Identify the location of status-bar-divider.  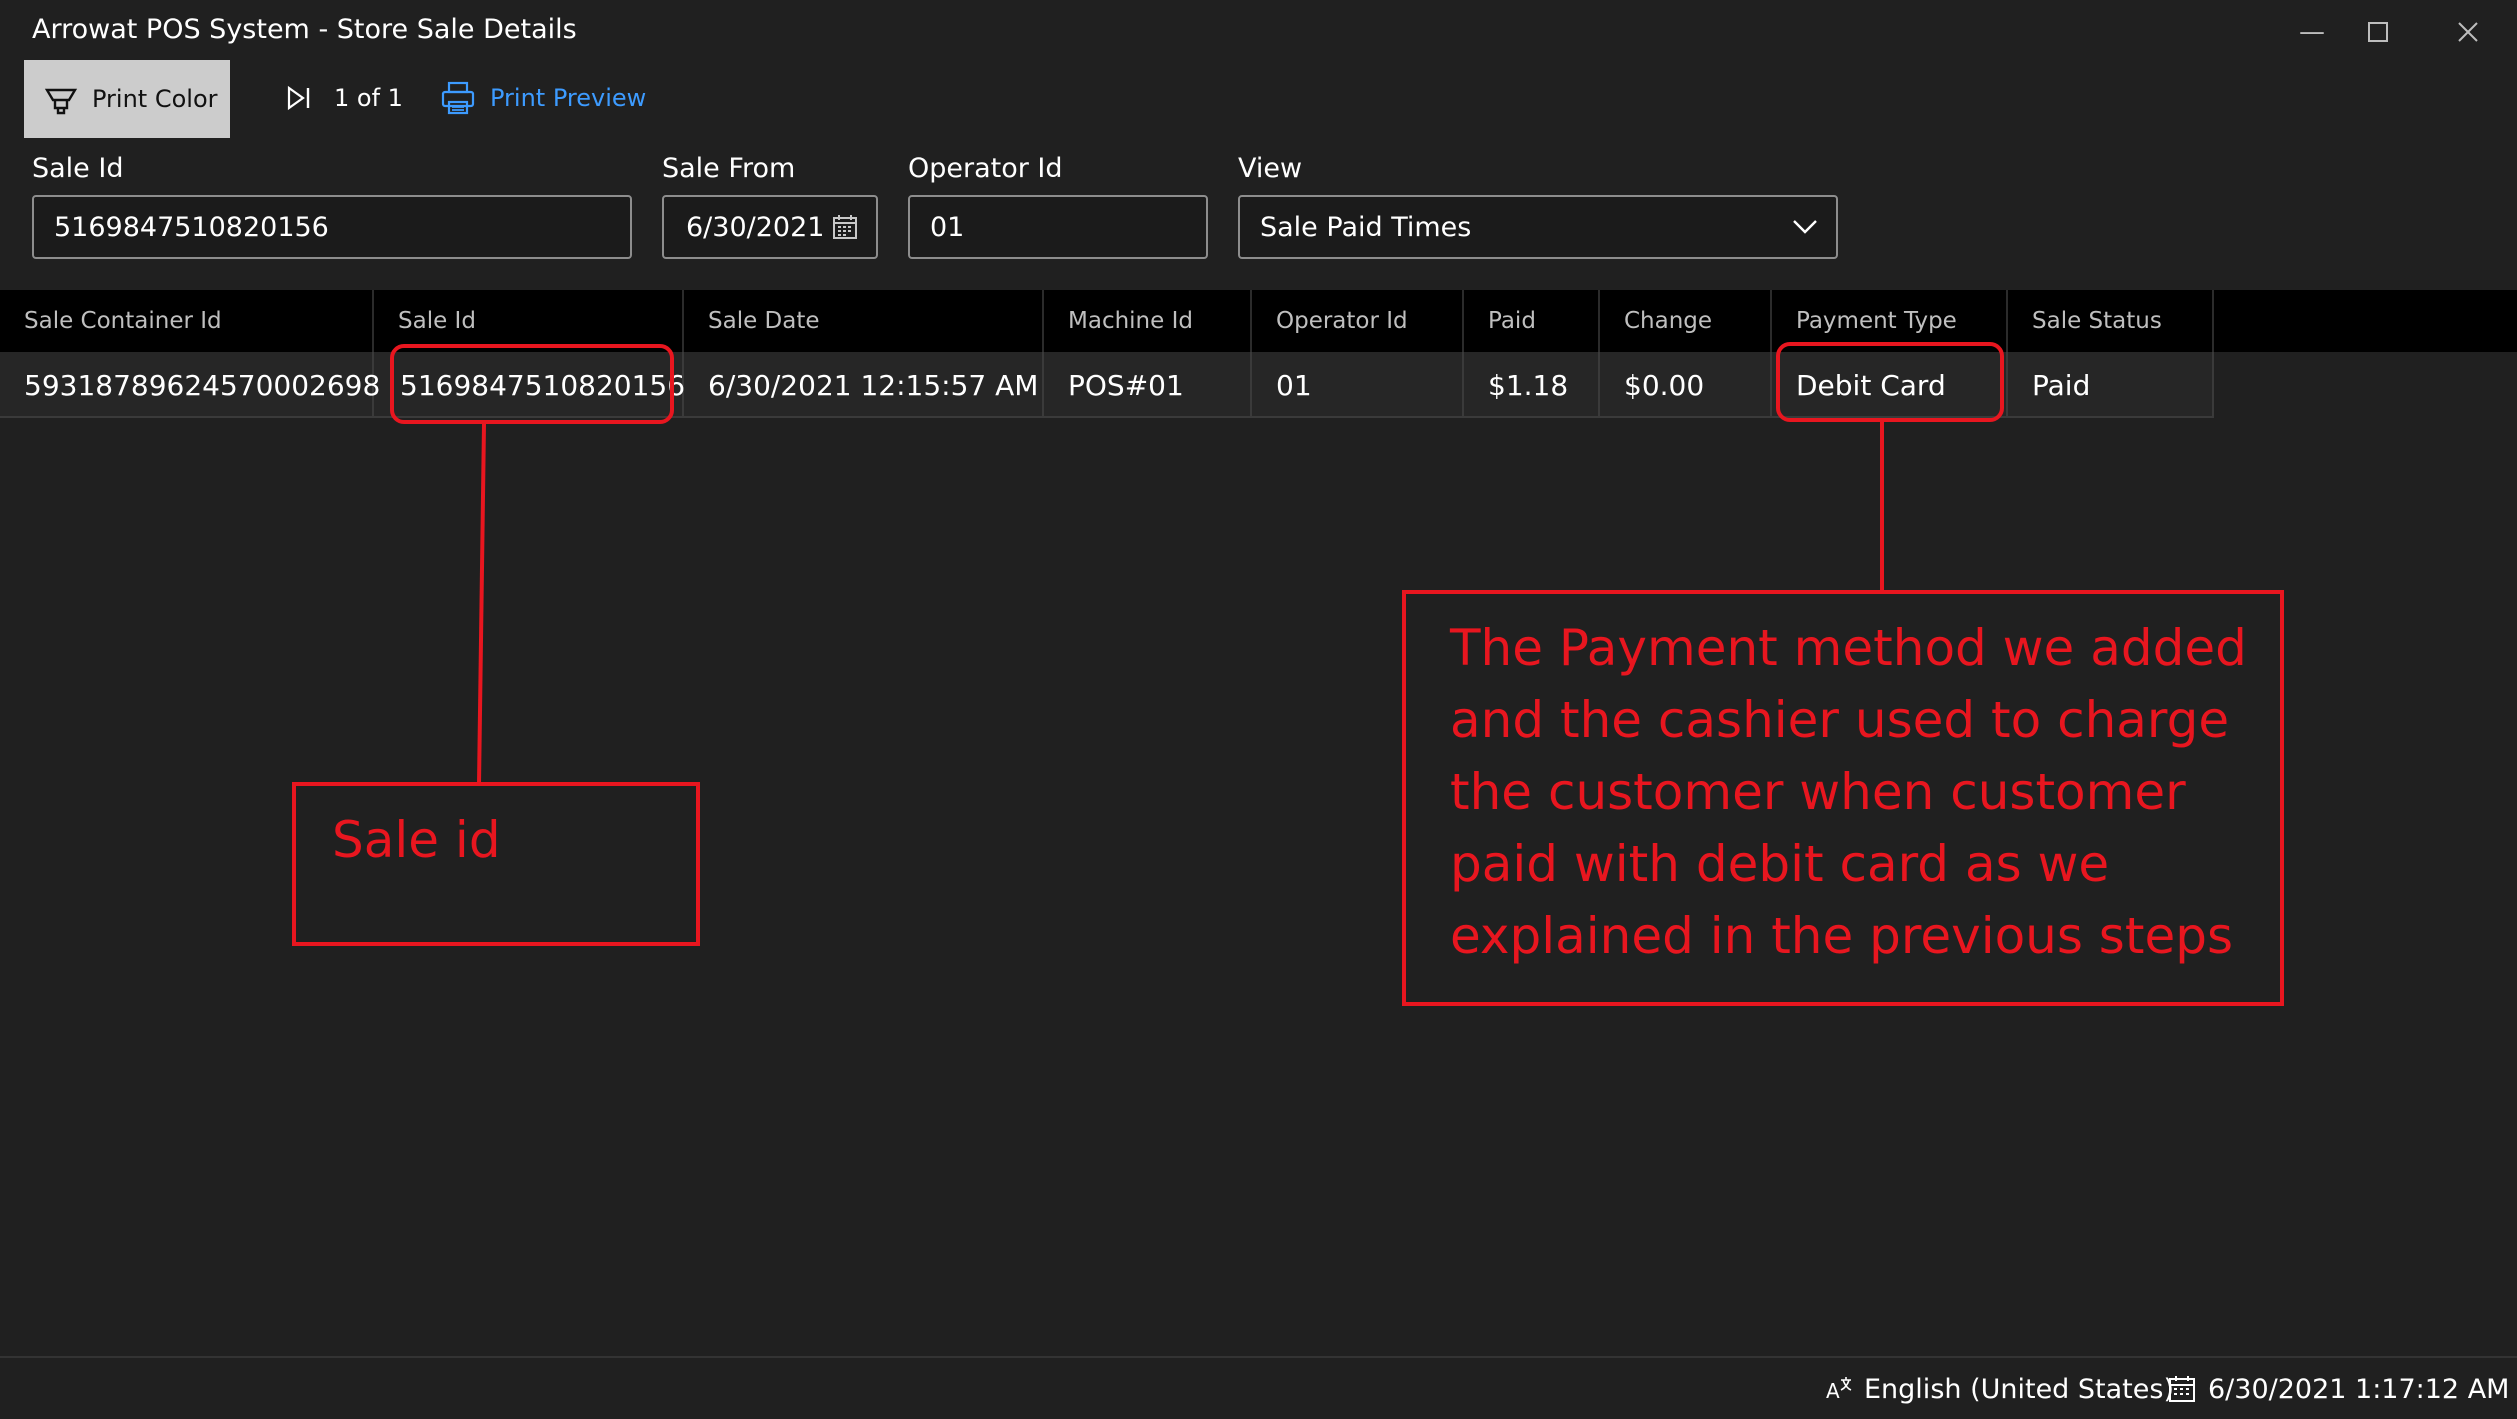
(1258, 1357).